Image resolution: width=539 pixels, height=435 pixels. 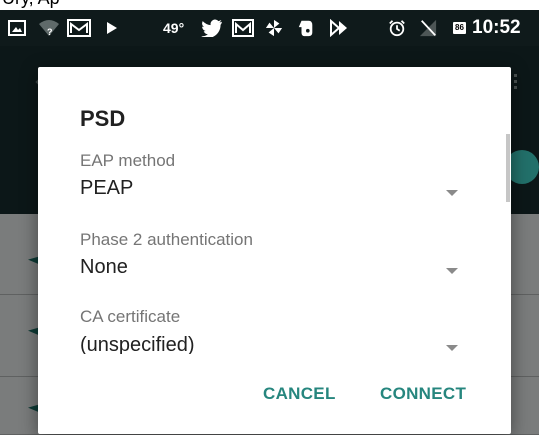 I want to click on no-signal-icon, so click(x=428, y=28).